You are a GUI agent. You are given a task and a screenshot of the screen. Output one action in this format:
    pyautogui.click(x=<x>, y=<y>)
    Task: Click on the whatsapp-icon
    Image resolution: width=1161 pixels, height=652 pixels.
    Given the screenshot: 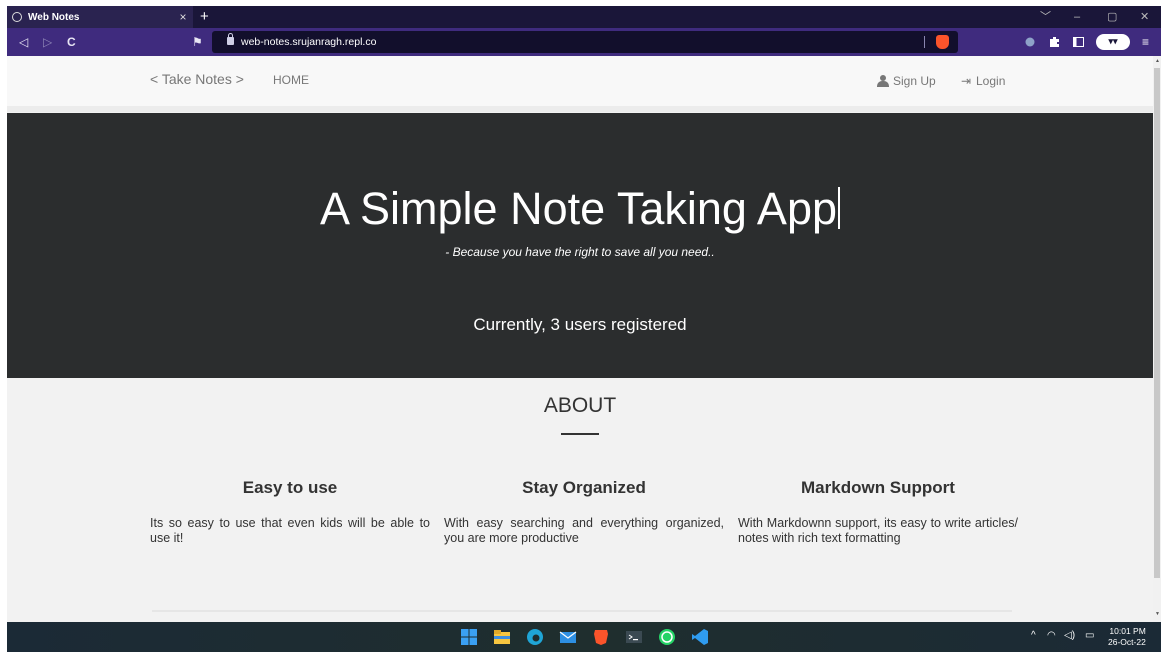 What is the action you would take?
    pyautogui.click(x=667, y=637)
    